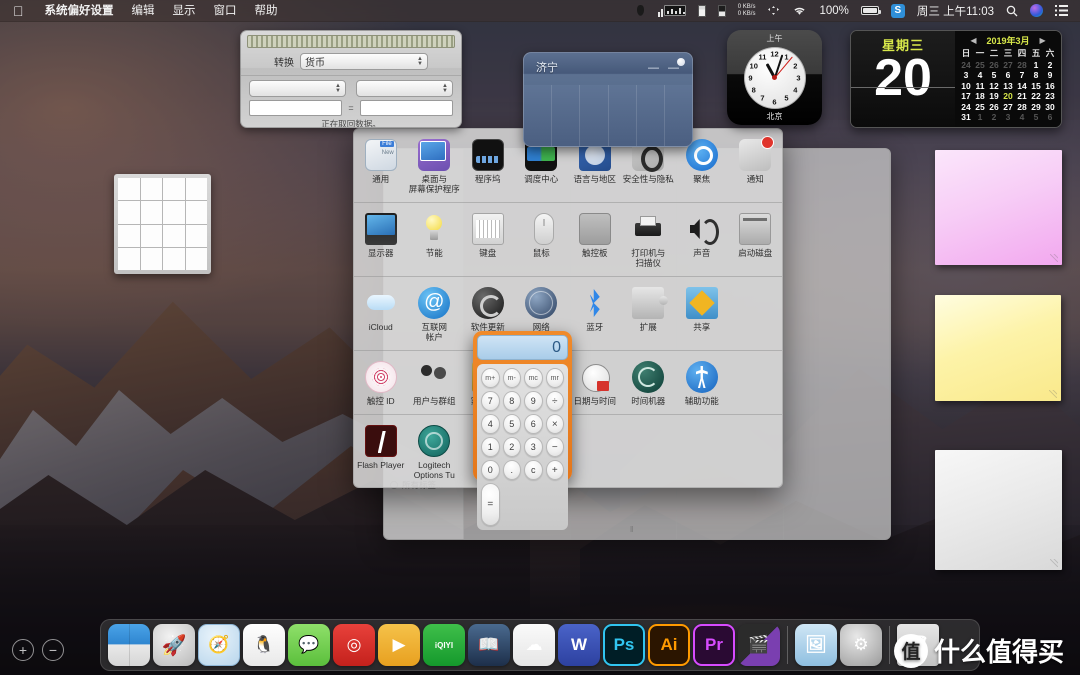  What do you see at coordinates (1008, 117) in the screenshot?
I see `calendar-day-cell: 3` at bounding box center [1008, 117].